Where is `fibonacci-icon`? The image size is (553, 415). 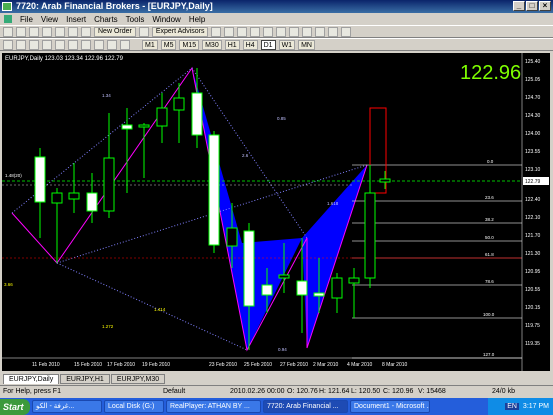
fibonacci-icon is located at coordinates (86, 44).